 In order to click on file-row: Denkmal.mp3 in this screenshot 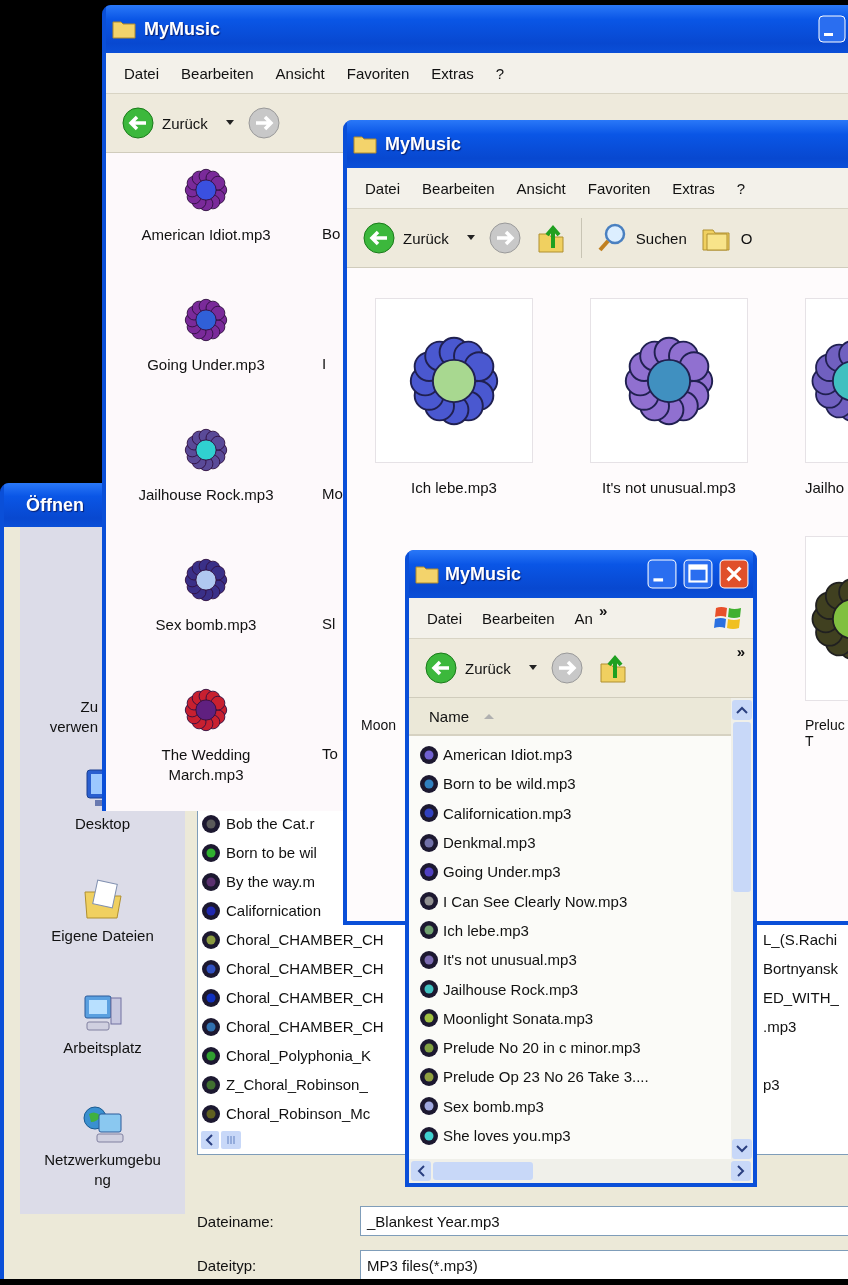, I will do `click(570, 842)`.